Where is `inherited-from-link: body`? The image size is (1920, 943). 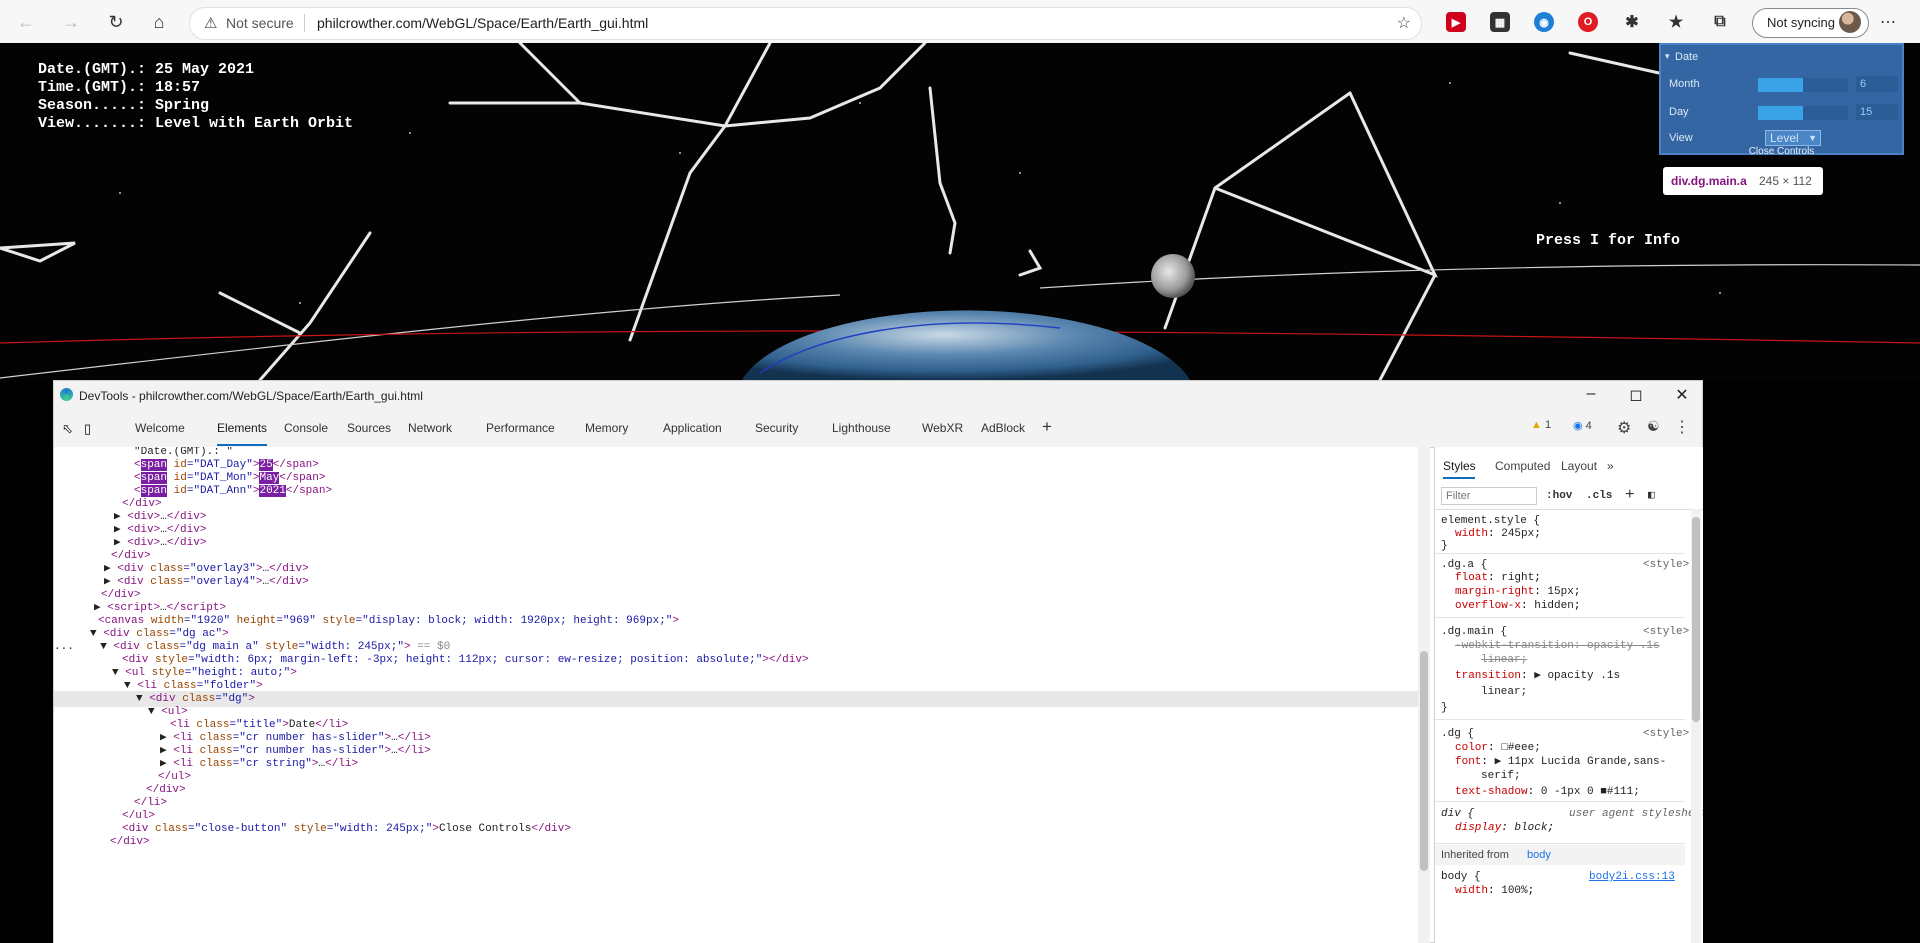 inherited-from-link: body is located at coordinates (1539, 855).